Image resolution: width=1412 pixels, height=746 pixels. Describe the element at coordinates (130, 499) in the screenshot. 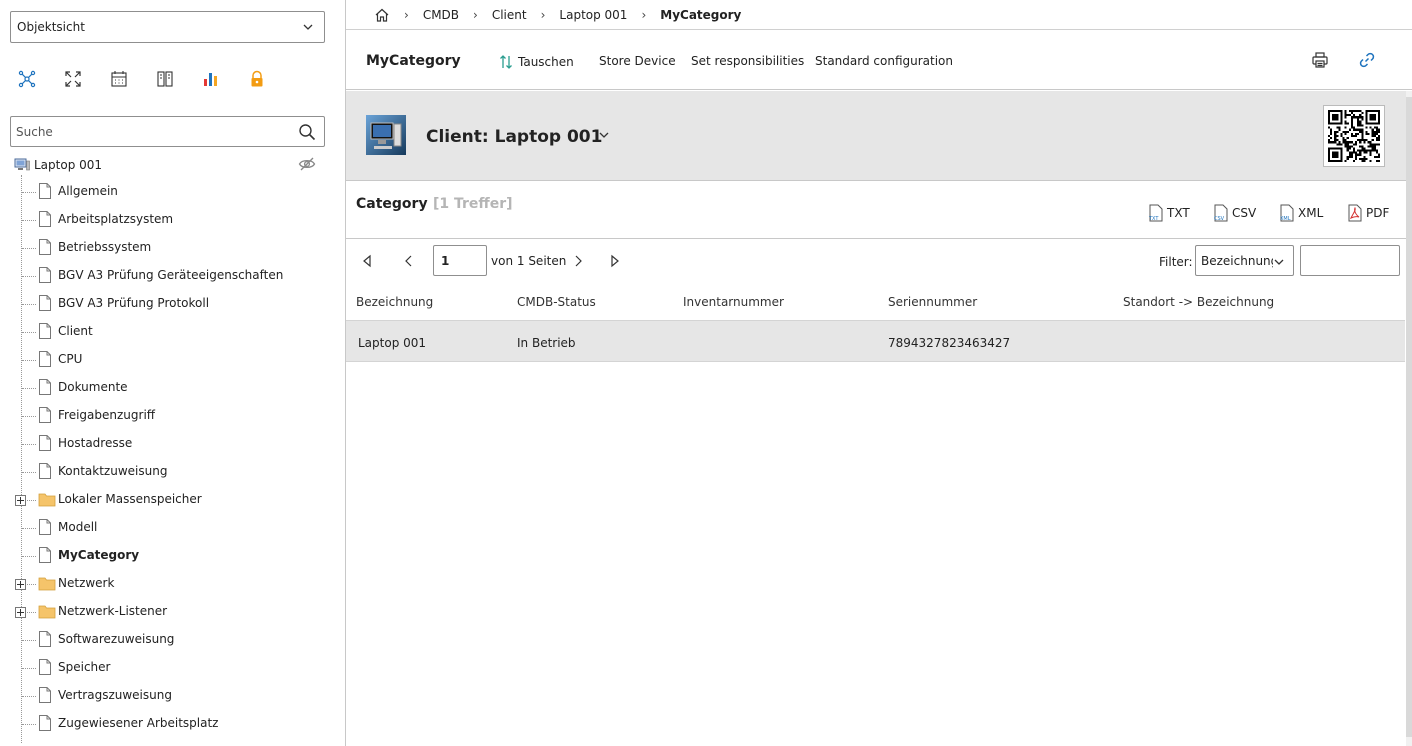

I see `tree-item-label: Lokaler Massenspeicher` at that location.